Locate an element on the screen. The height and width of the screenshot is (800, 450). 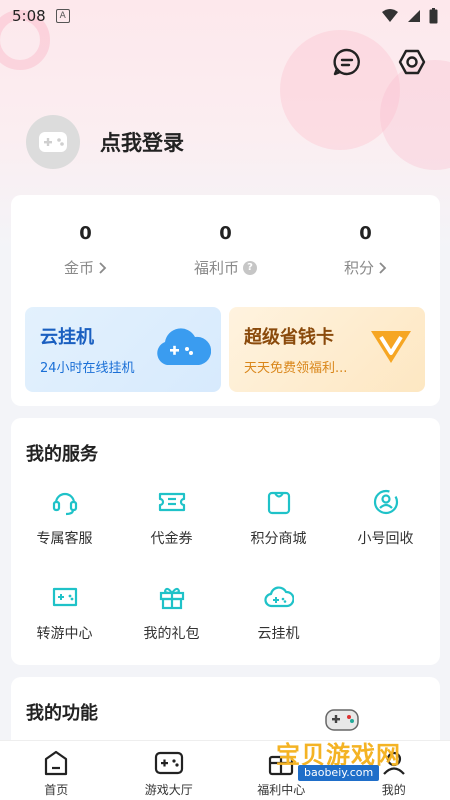
coupon-icon is located at coordinates (172, 502).